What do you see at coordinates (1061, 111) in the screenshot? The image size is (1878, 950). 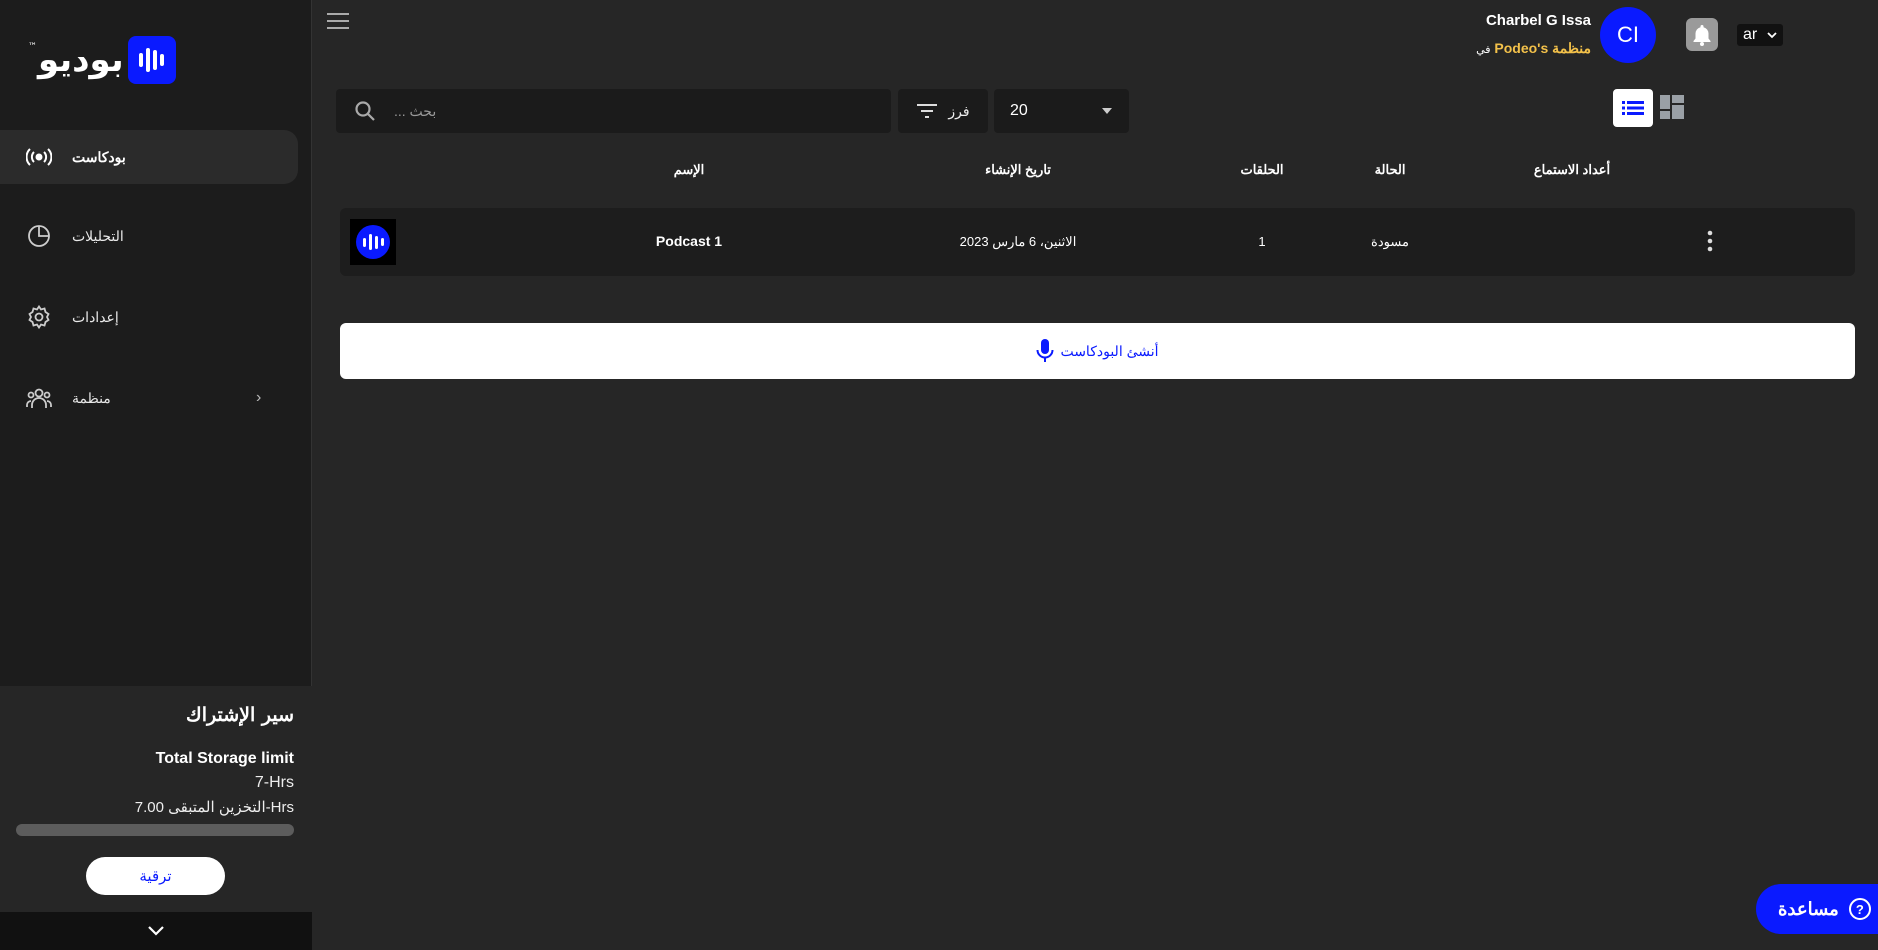 I see `page-size-select: 20` at bounding box center [1061, 111].